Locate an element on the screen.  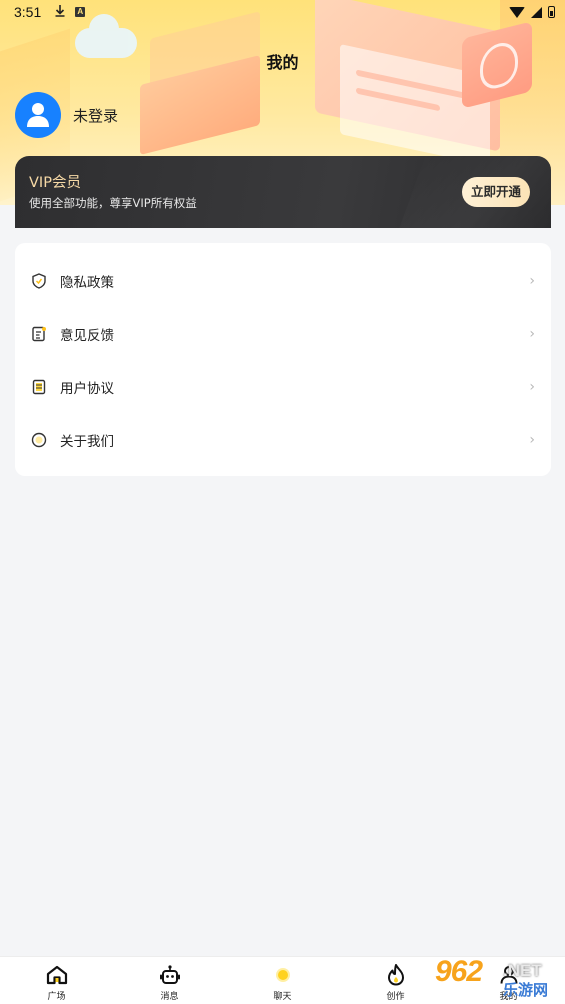
vip-activate-button: 立即开通 is located at coordinates (496, 192).